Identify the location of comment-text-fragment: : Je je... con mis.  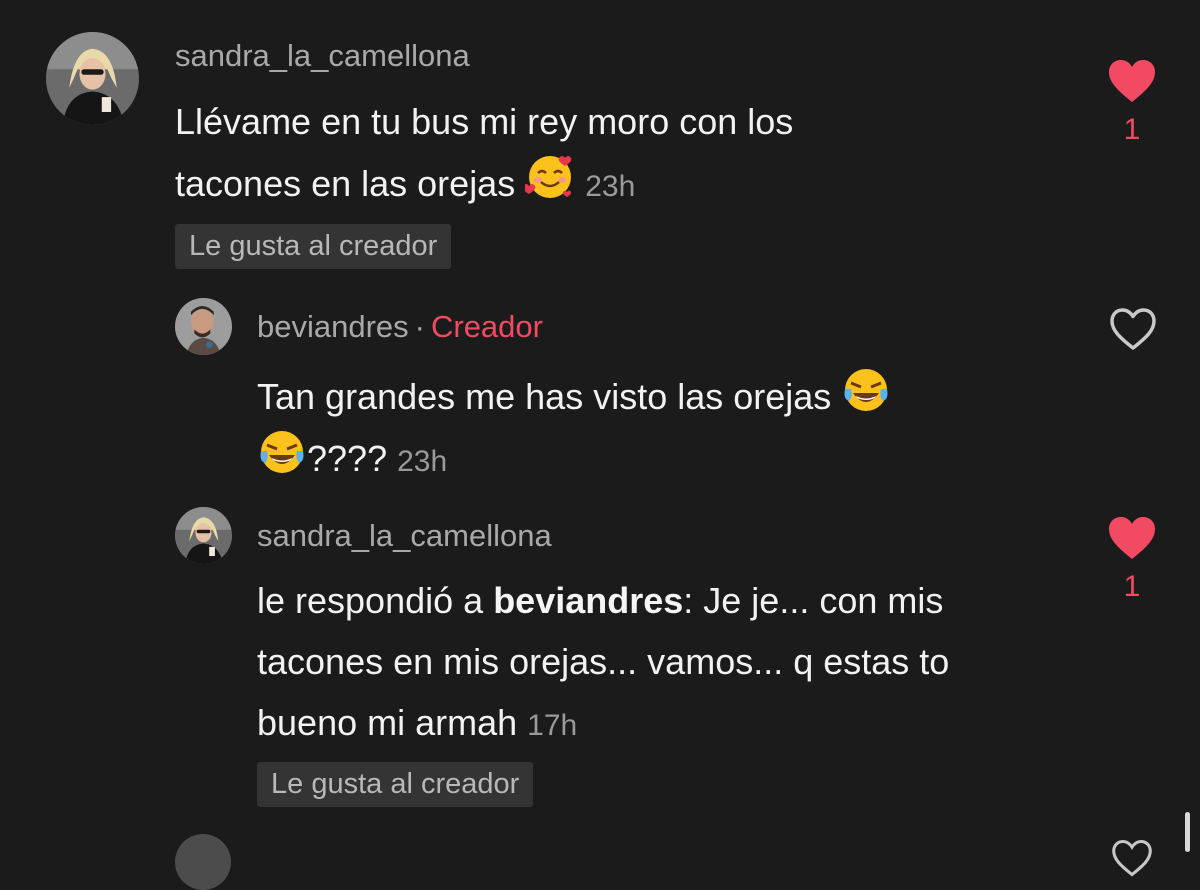
(813, 600).